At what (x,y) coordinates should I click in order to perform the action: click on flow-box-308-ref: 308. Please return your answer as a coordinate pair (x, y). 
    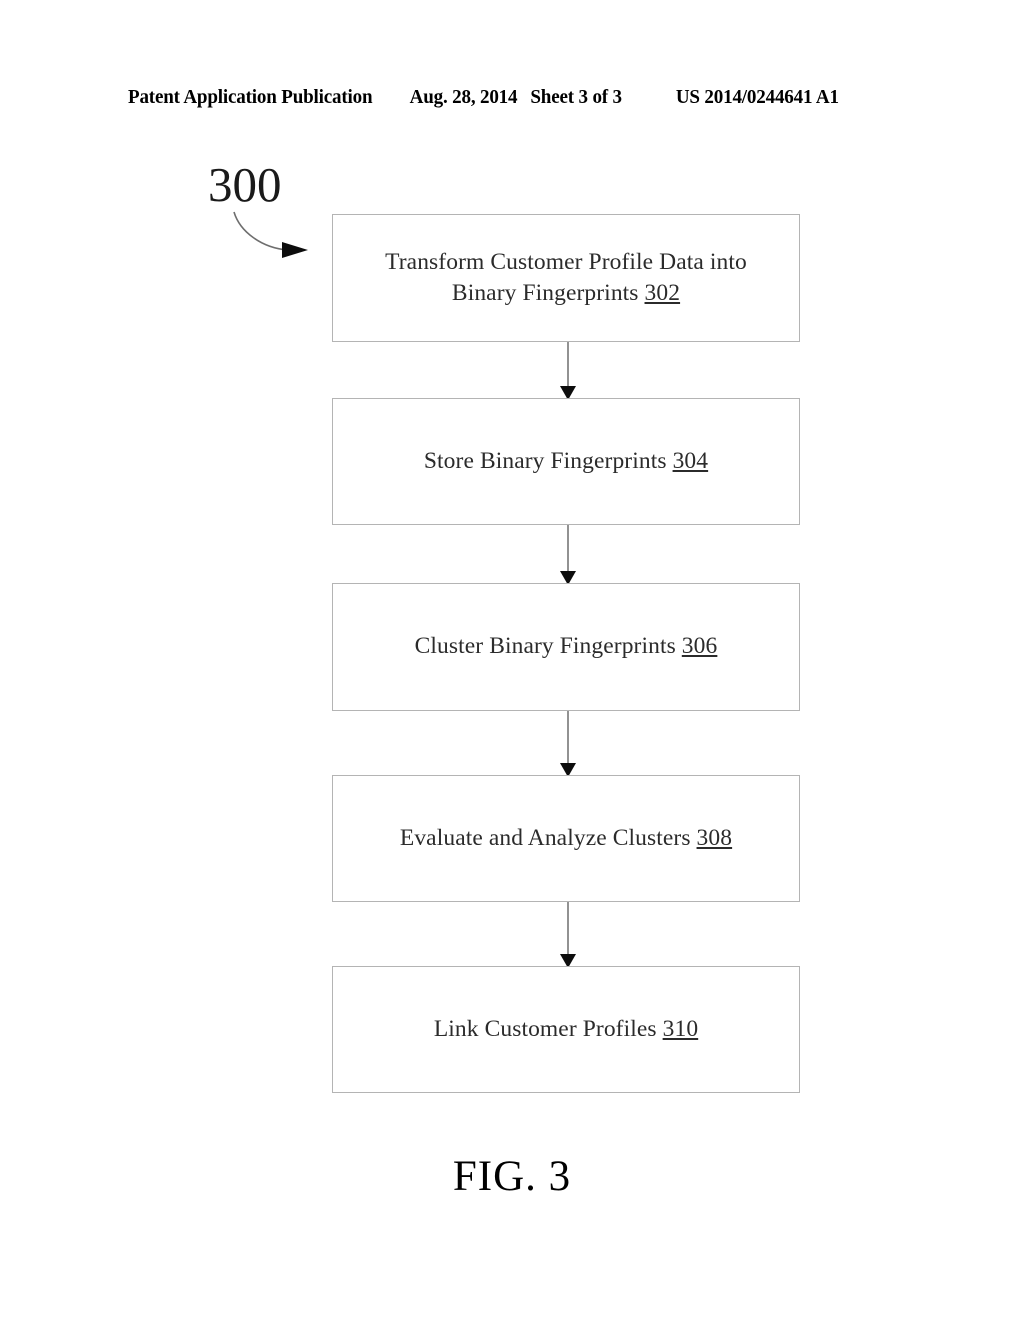
    Looking at the image, I should click on (714, 837).